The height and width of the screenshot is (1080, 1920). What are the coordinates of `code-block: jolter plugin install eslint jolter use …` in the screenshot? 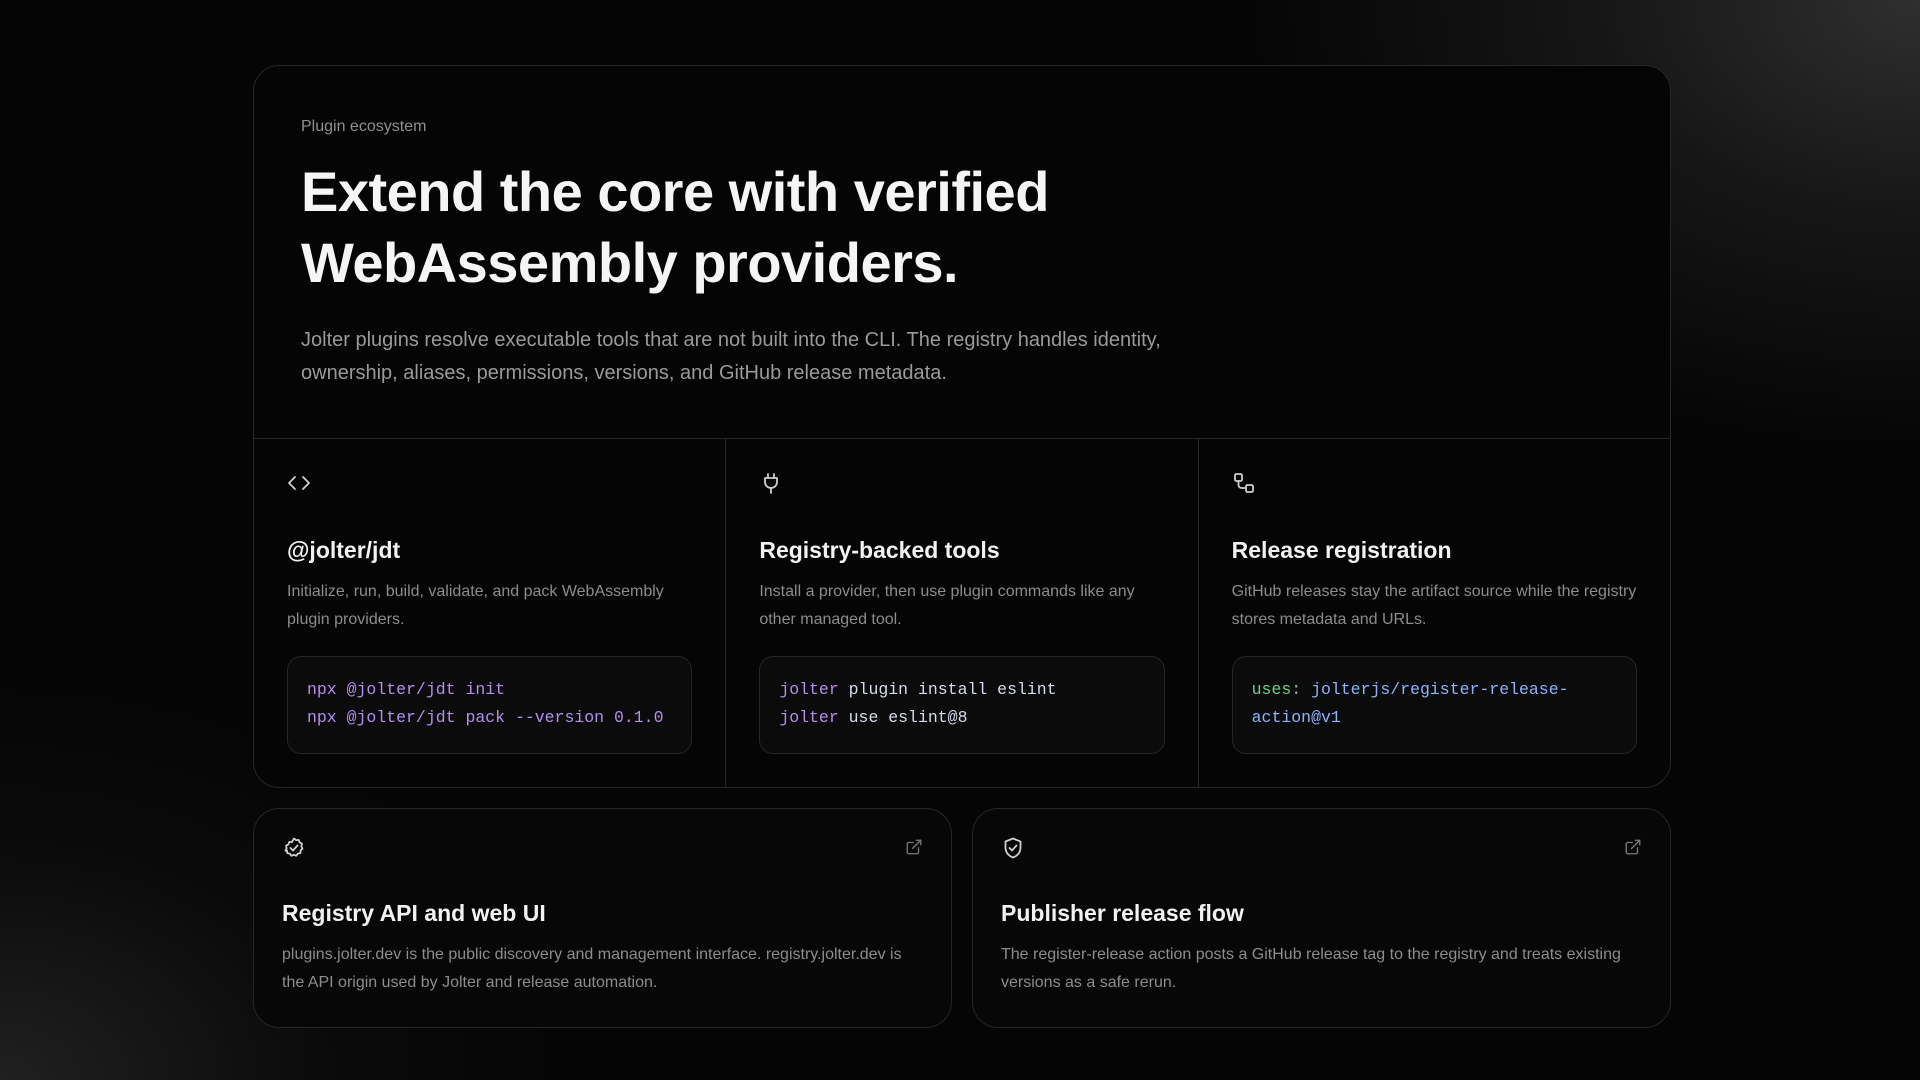 It's located at (962, 705).